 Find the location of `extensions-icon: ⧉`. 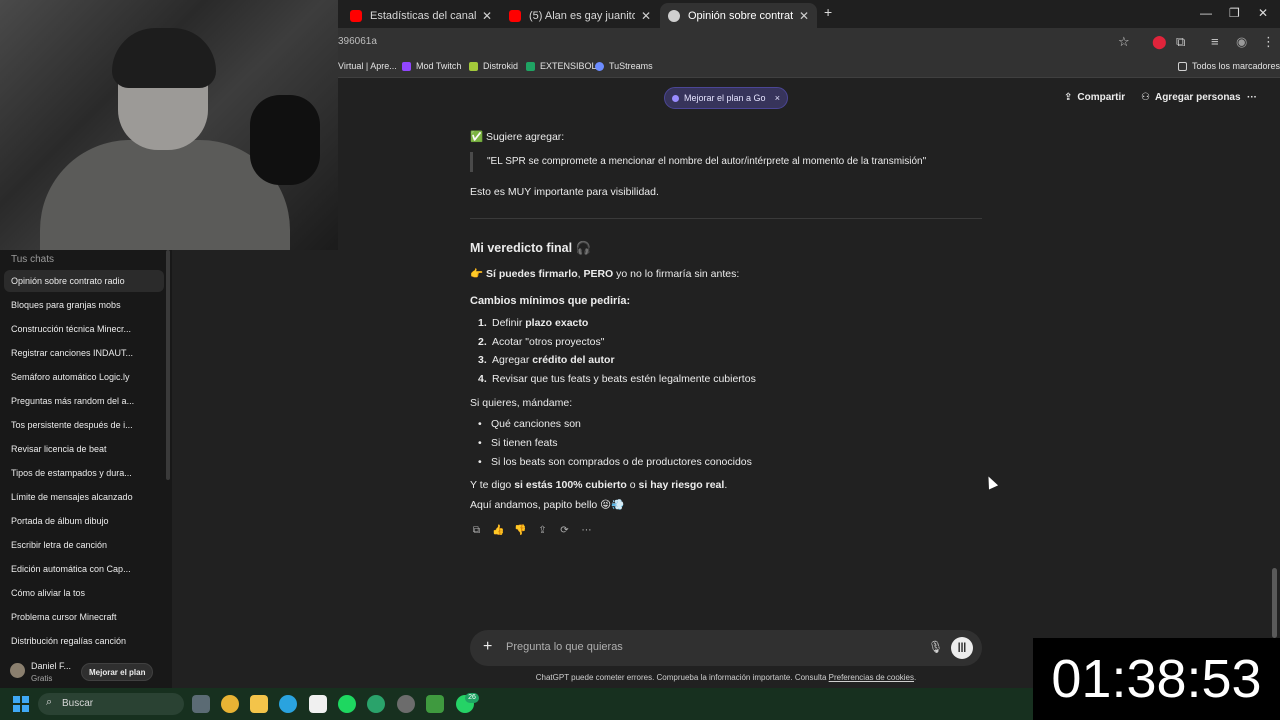

extensions-icon: ⧉ is located at coordinates (1180, 42).